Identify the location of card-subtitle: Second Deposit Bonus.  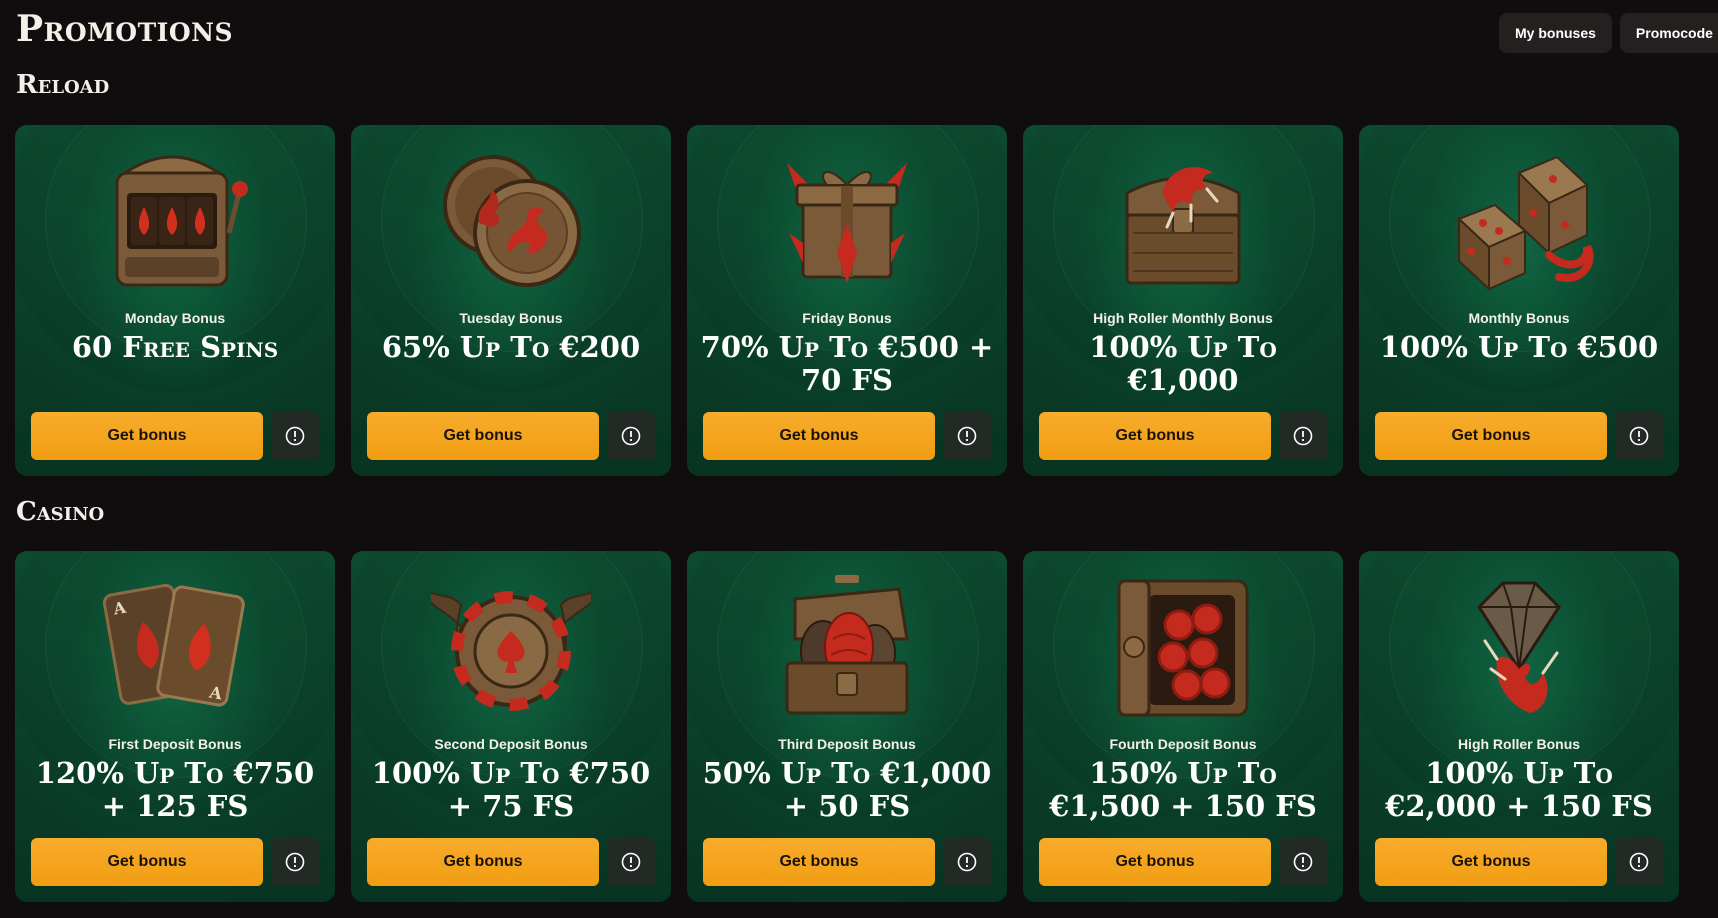
(511, 744).